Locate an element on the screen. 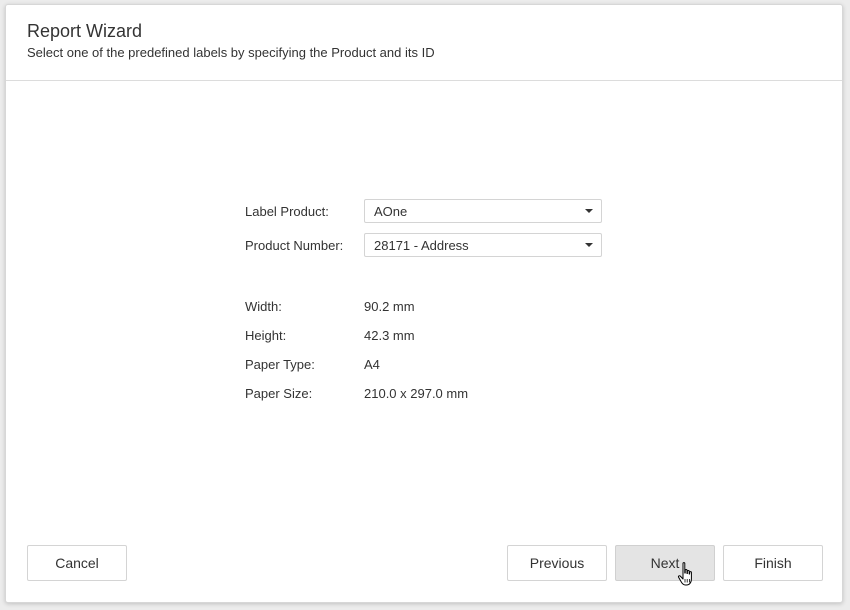 The width and height of the screenshot is (850, 610). cancel-button: Cancel is located at coordinates (77, 563).